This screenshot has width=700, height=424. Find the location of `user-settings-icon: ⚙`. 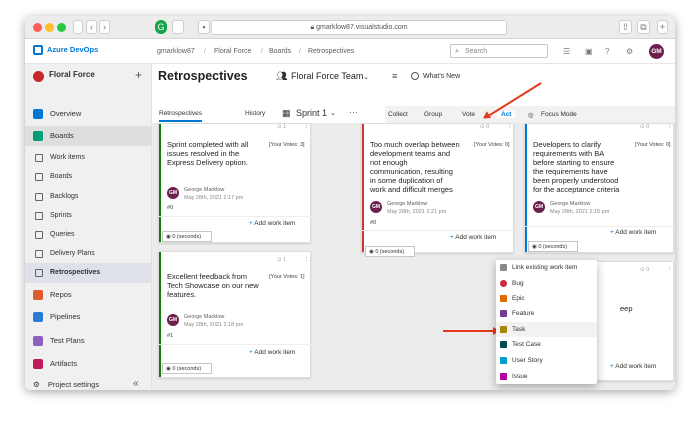

user-settings-icon: ⚙ is located at coordinates (629, 51).